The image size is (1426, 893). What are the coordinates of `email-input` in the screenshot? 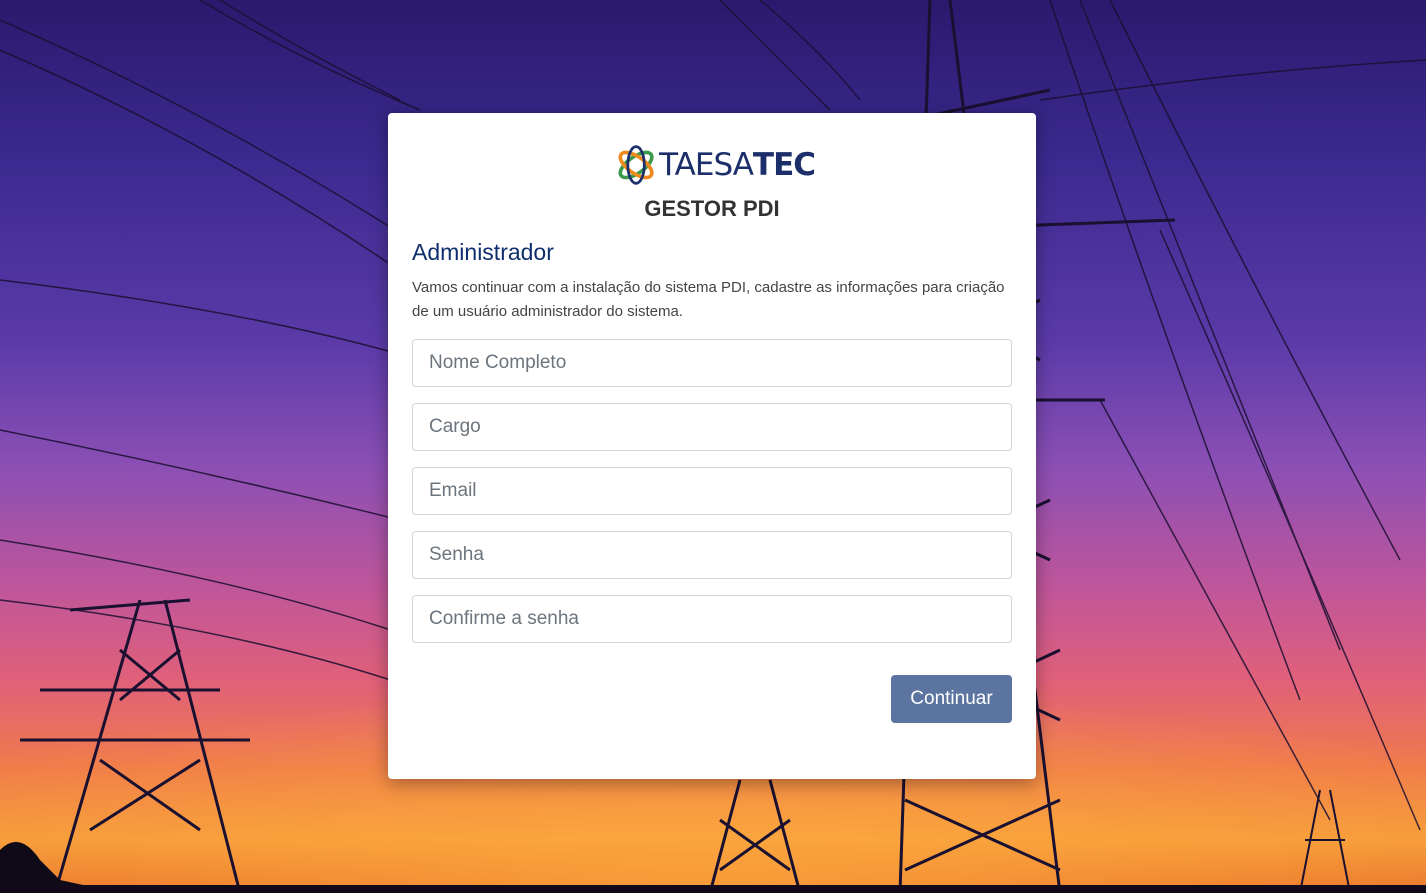 It's located at (712, 491).